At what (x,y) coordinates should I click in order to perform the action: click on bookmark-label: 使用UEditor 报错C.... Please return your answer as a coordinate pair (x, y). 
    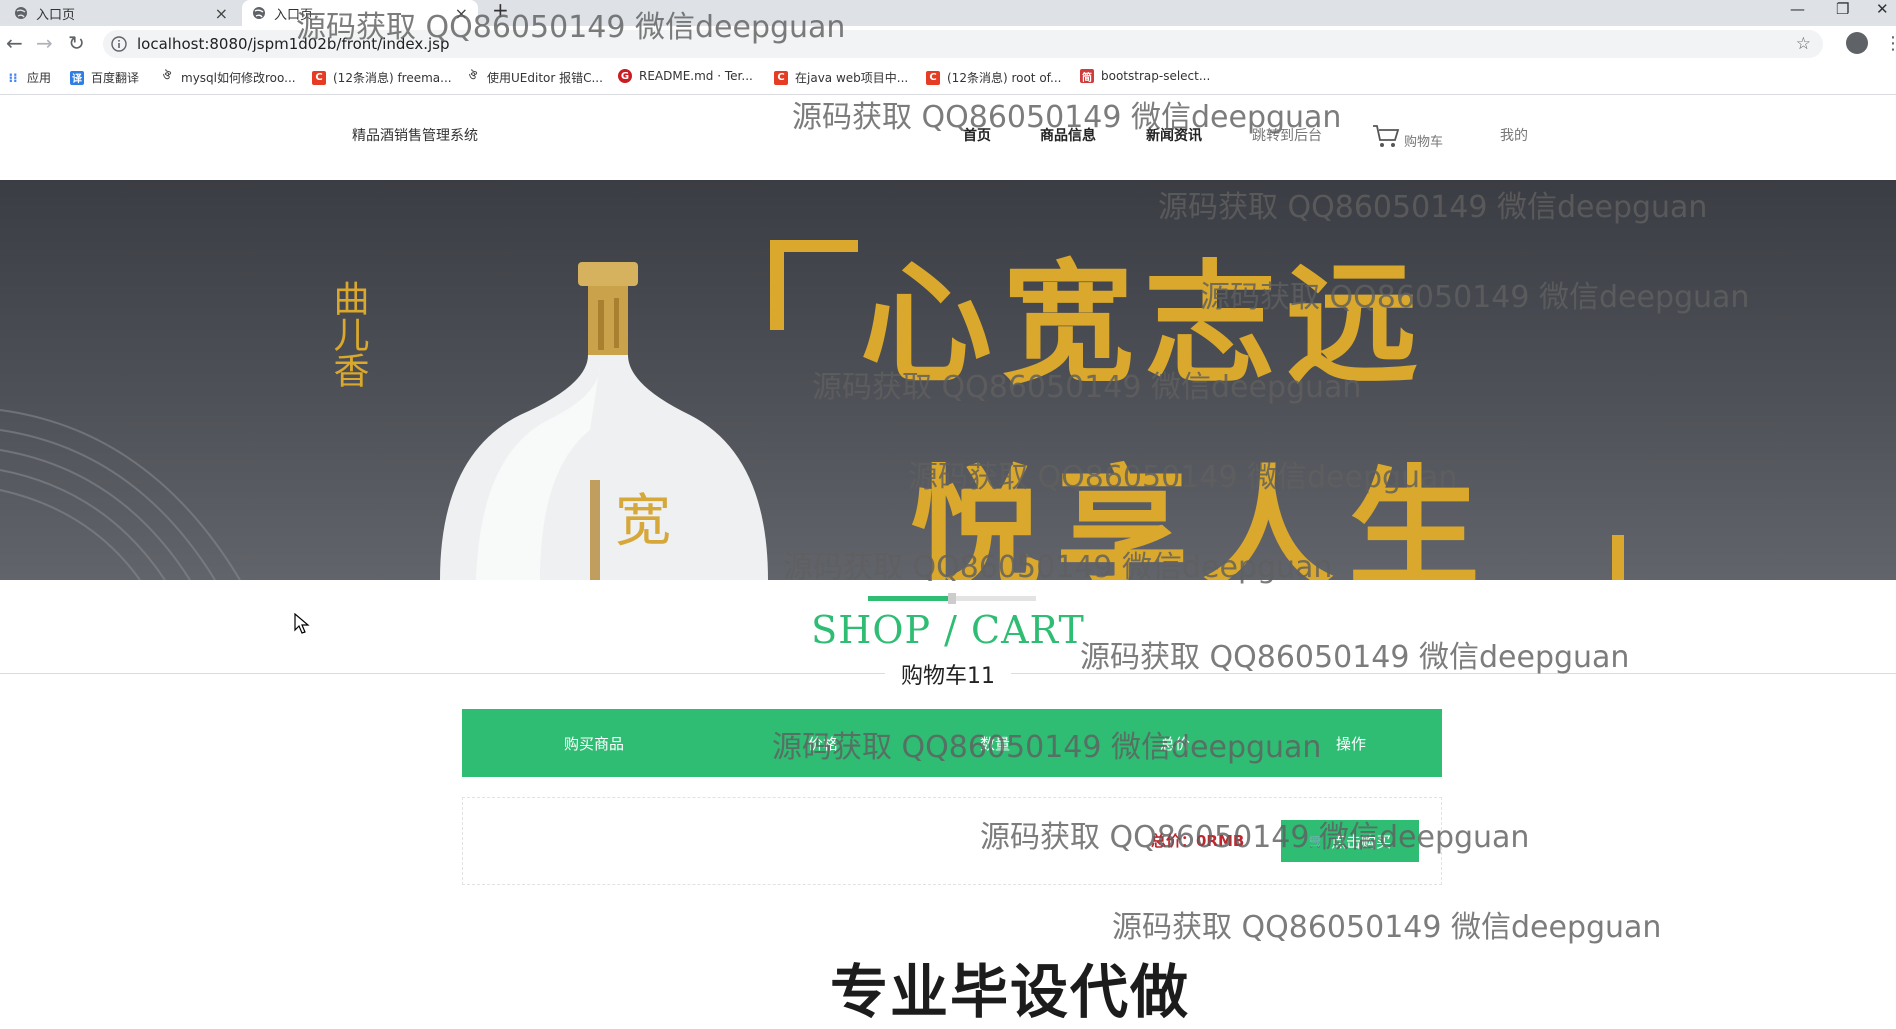
    Looking at the image, I should click on (545, 78).